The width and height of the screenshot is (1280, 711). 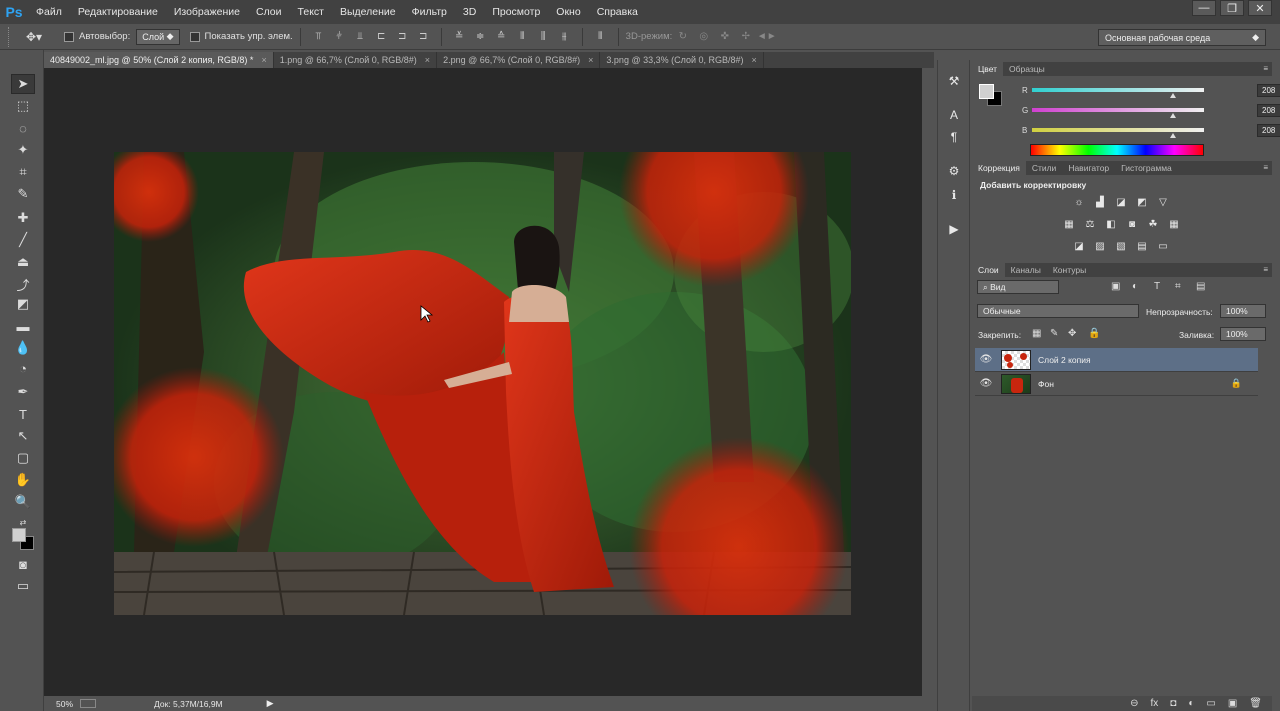 What do you see at coordinates (1142, 246) in the screenshot?
I see `selective-color-icon: ▤` at bounding box center [1142, 246].